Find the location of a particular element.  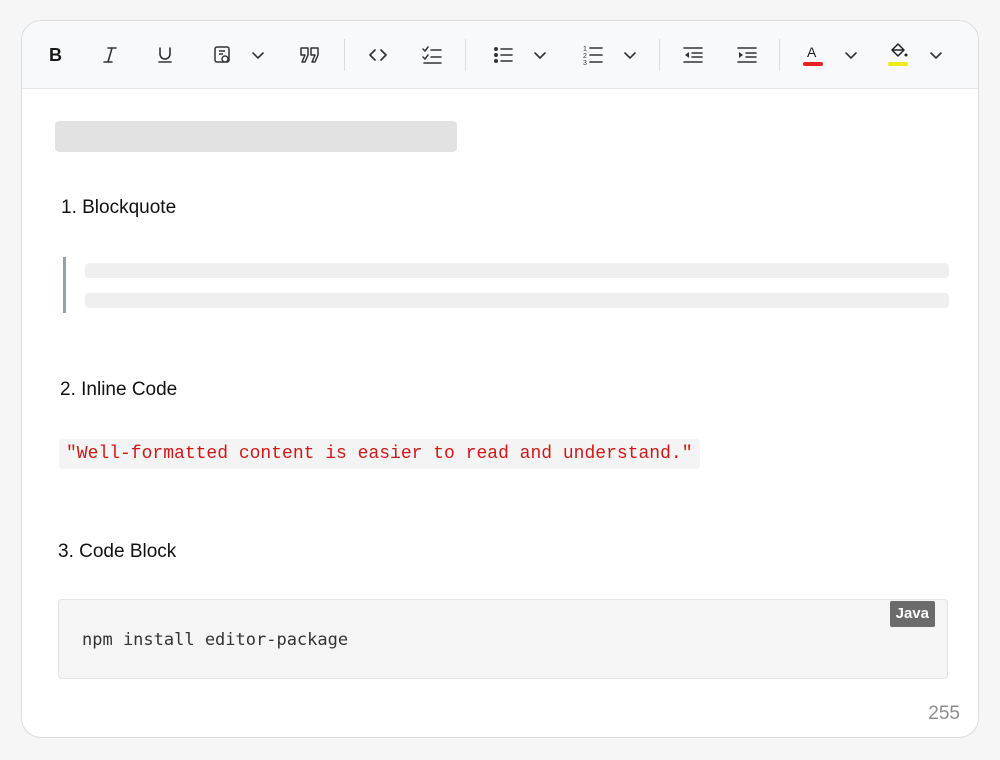

code-language-badge: Java is located at coordinates (912, 614).